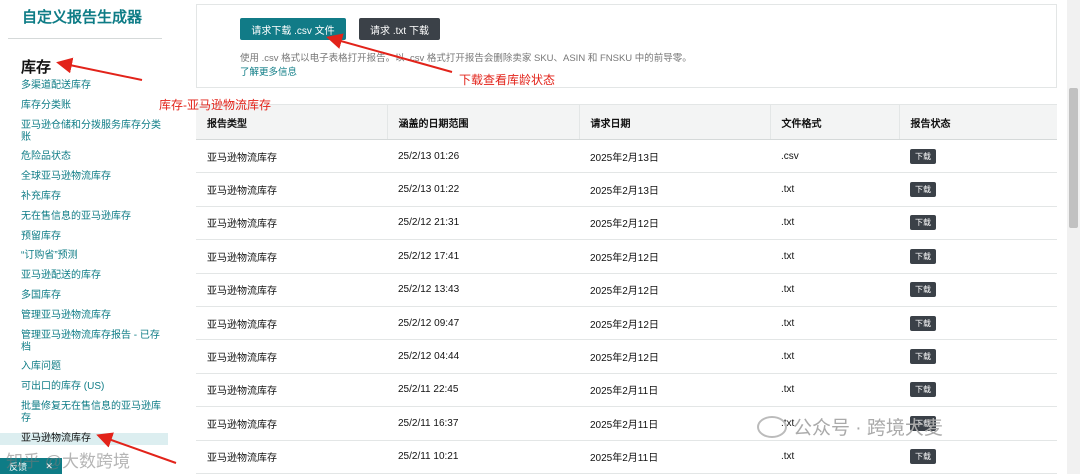  I want to click on column-header-request-date: 请求日期, so click(674, 122).